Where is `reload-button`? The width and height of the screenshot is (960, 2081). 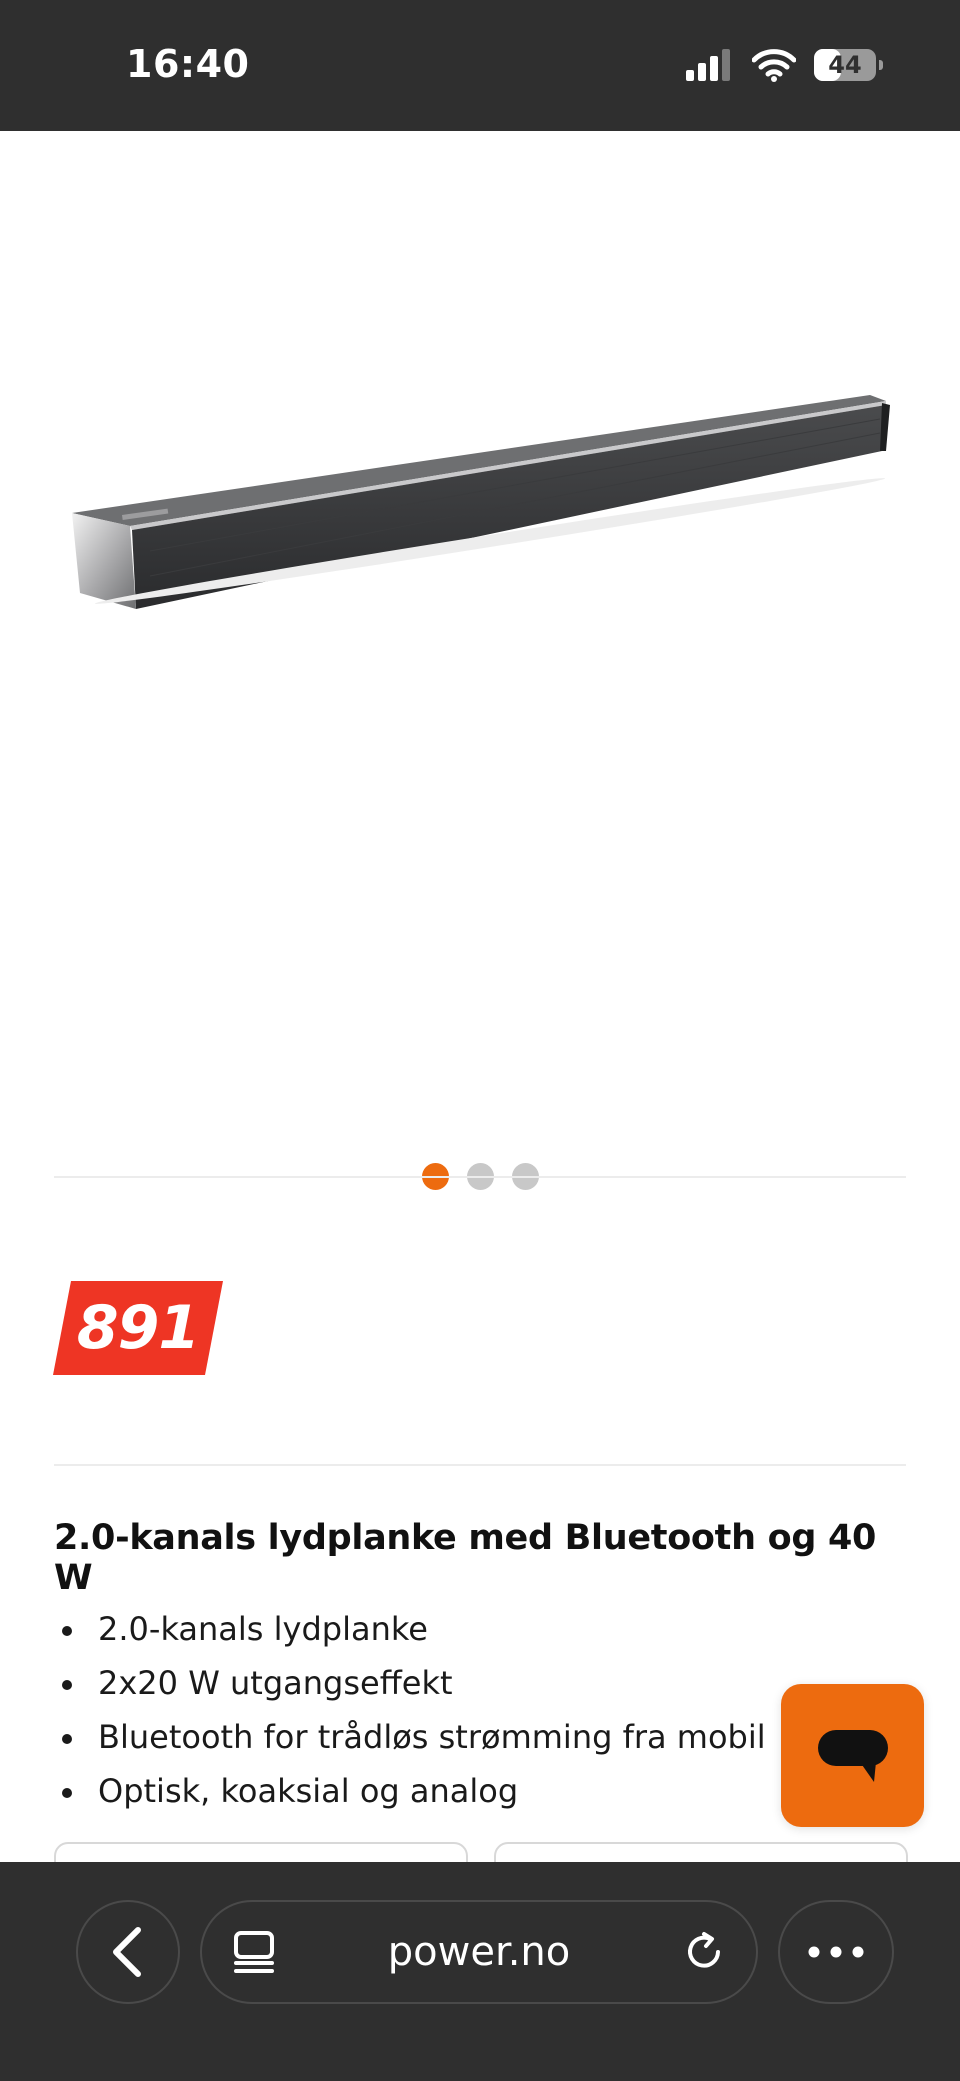 reload-button is located at coordinates (704, 1952).